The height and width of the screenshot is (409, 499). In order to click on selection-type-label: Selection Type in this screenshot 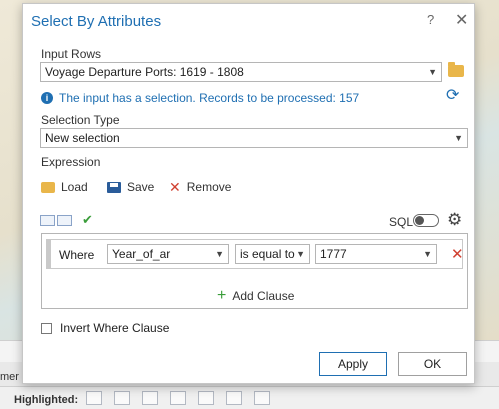, I will do `click(80, 120)`.